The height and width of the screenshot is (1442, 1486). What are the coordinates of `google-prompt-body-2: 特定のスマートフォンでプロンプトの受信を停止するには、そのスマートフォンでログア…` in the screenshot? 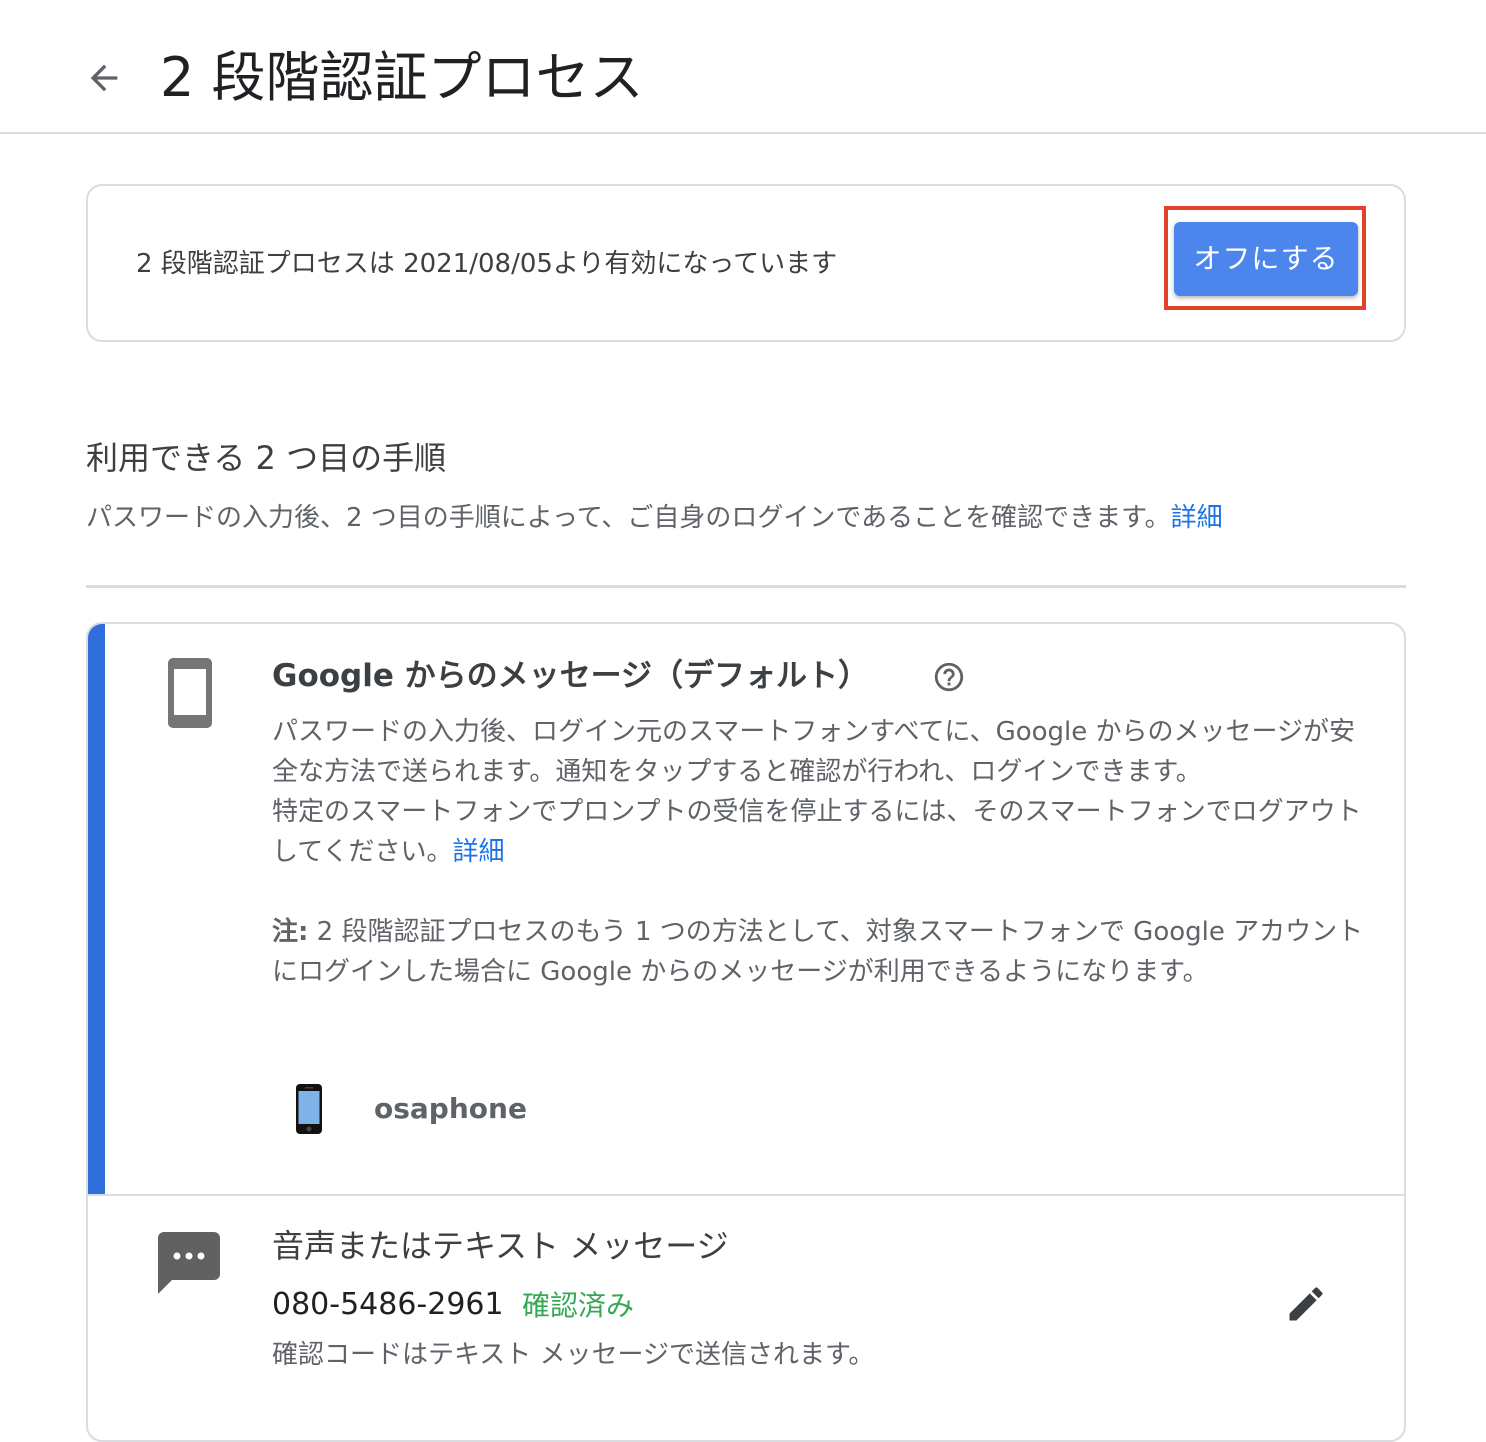 It's located at (822, 832).